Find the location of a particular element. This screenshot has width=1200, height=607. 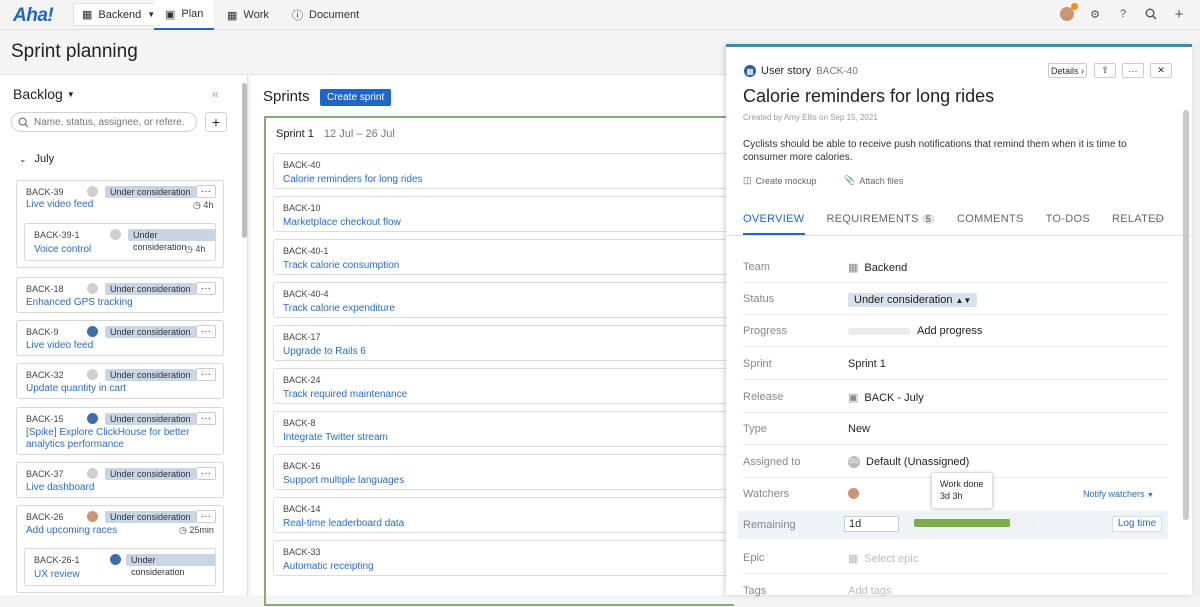

status-dropdown: Under consideration ▲▼ is located at coordinates (913, 300).